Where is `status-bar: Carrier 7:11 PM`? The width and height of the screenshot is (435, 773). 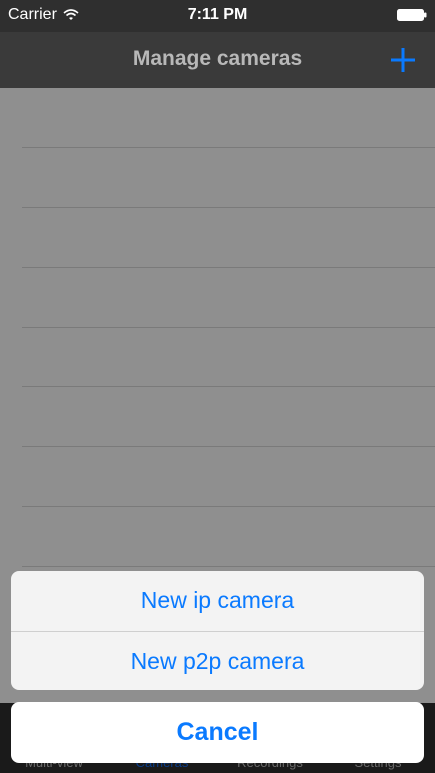 status-bar: Carrier 7:11 PM is located at coordinates (217, 16).